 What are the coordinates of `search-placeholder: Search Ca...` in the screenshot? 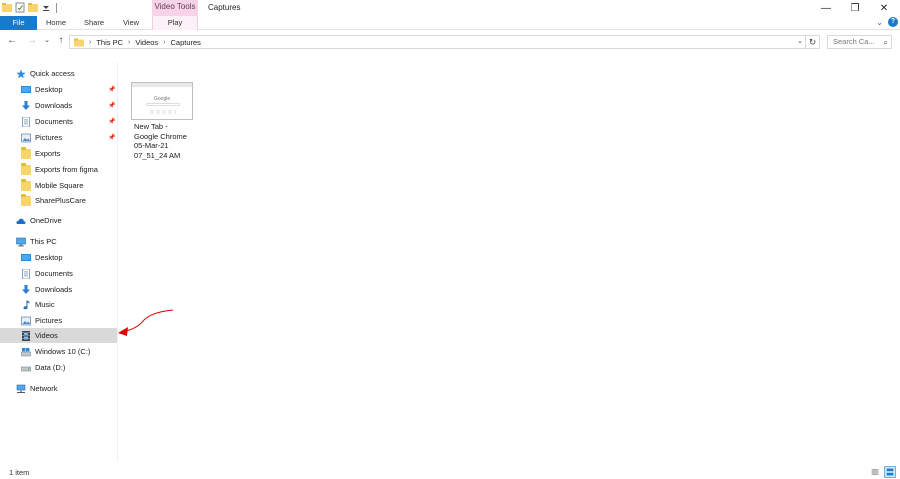 It's located at (854, 41).